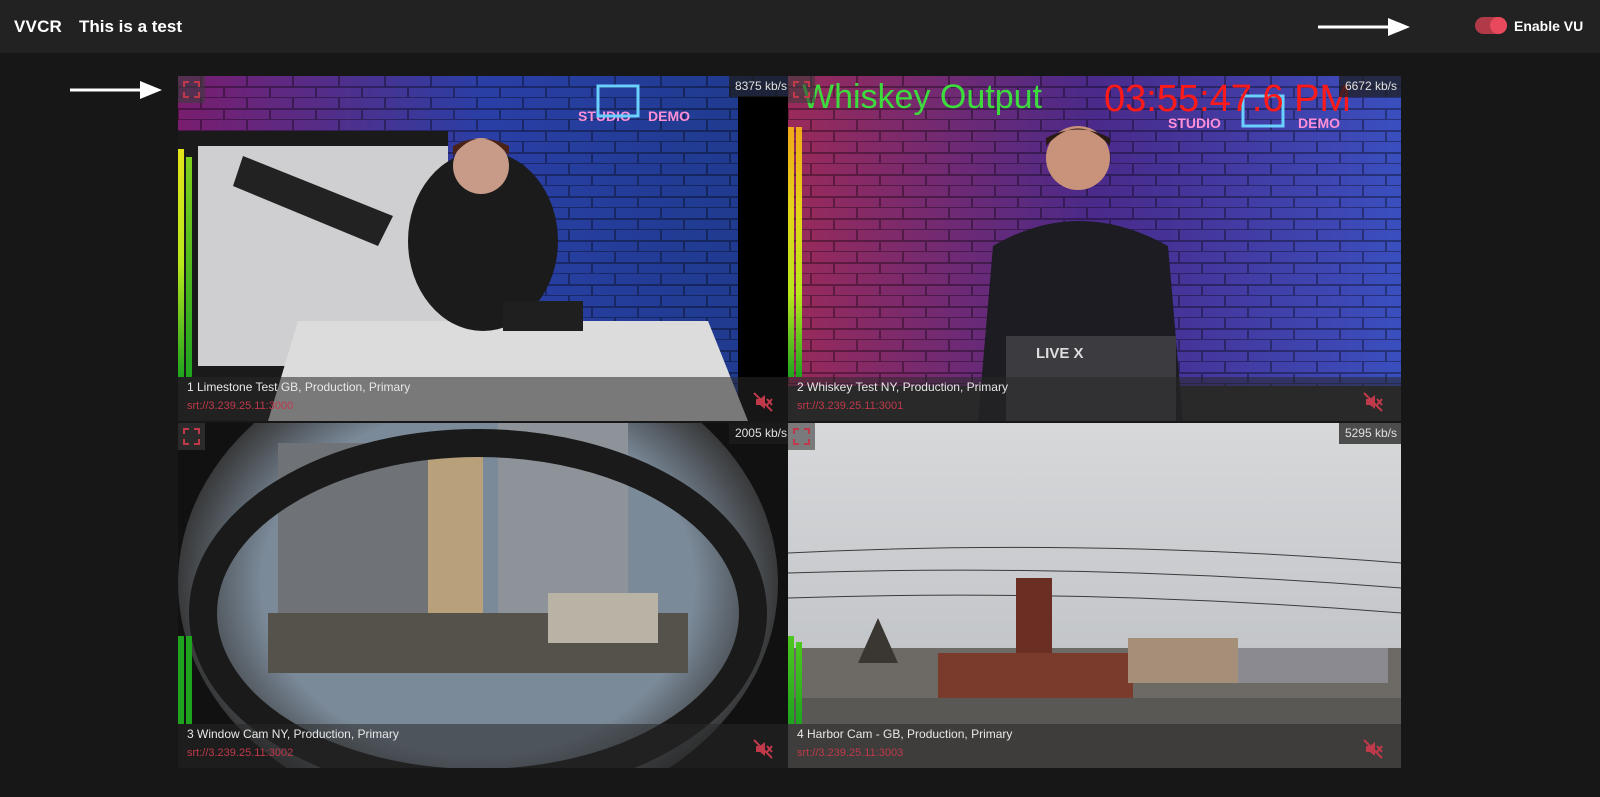  What do you see at coordinates (902, 387) in the screenshot?
I see `stream-name: 2 Whiskey Test NY, Production, Primary` at bounding box center [902, 387].